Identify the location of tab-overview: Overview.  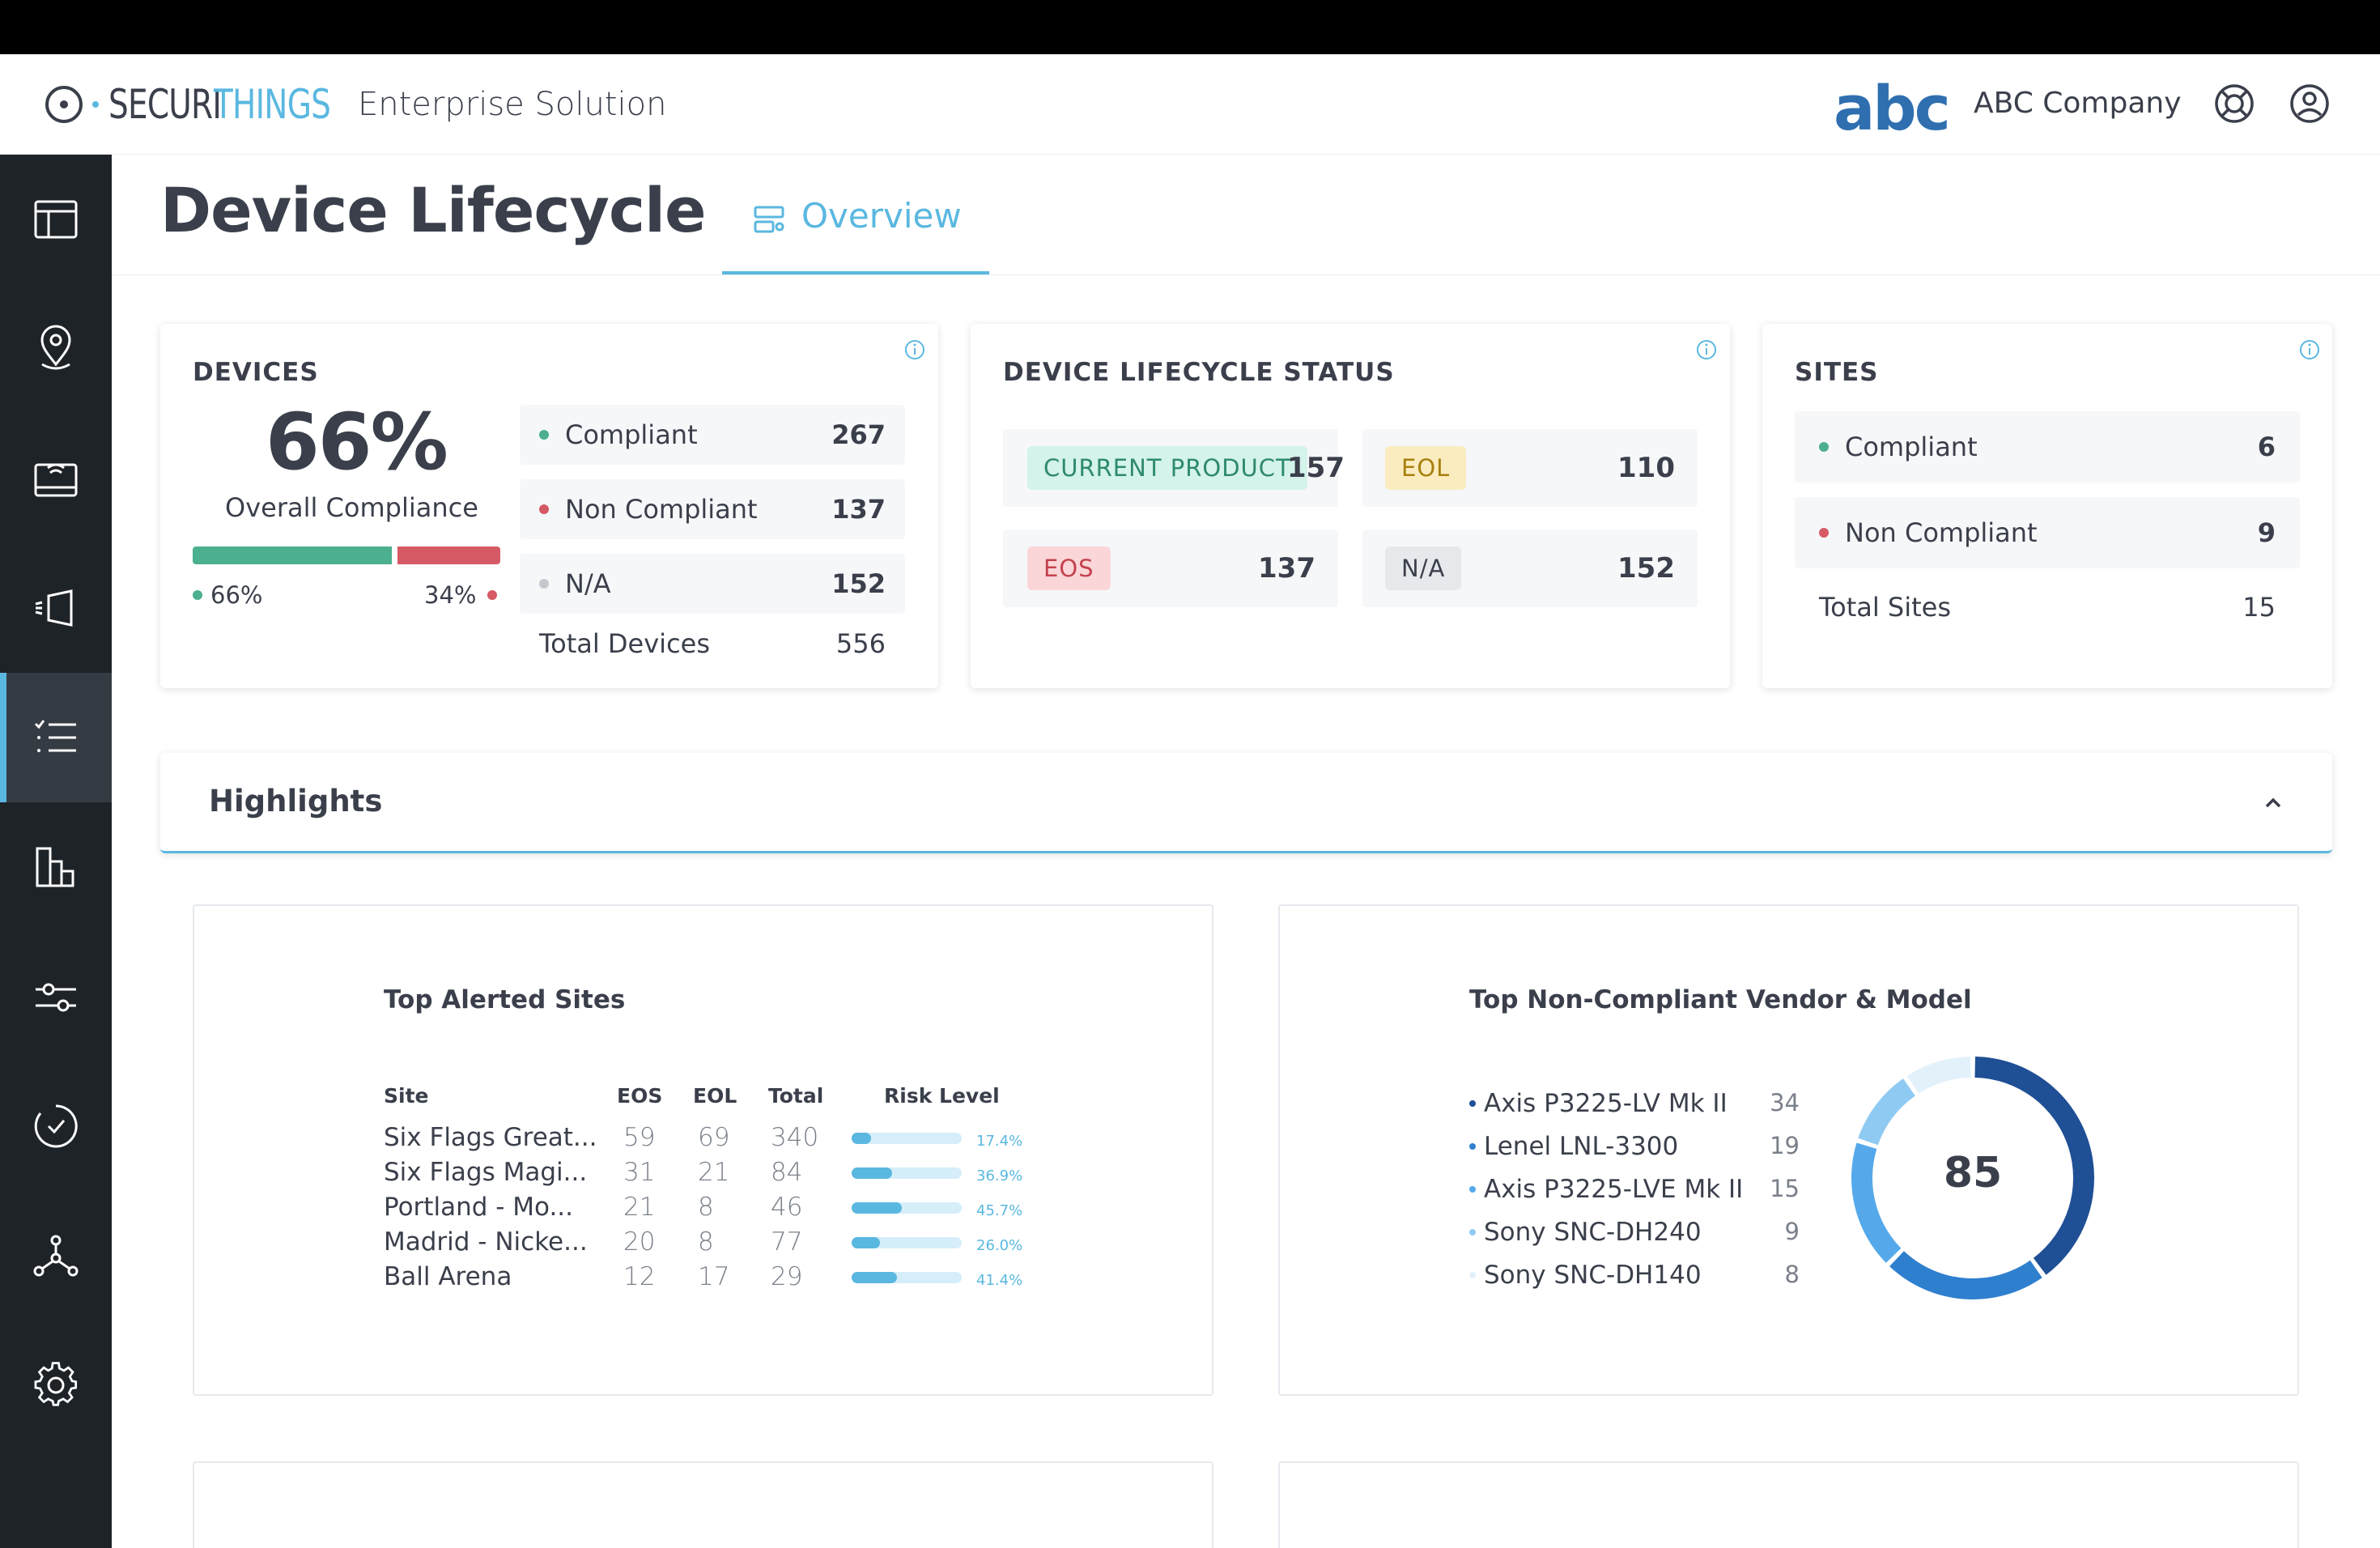
(855, 230).